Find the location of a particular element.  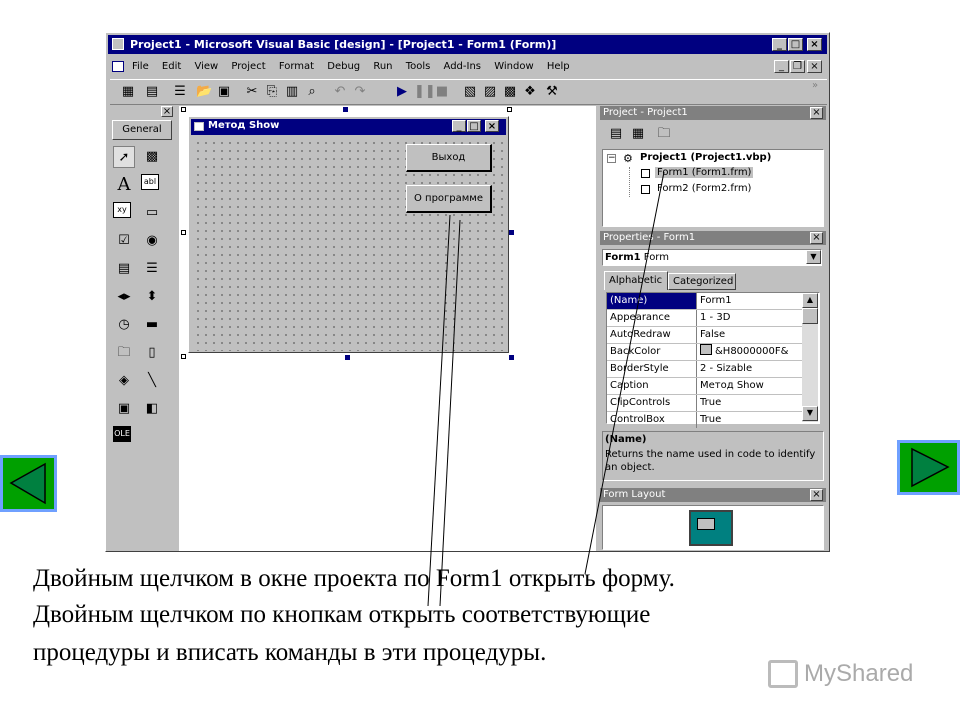

property-row: BorderStyle 2 - Sizable is located at coordinates (704, 369).